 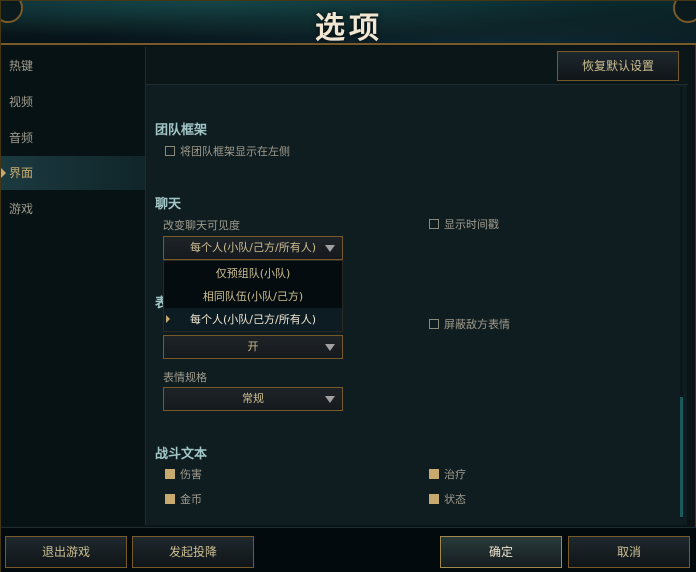 What do you see at coordinates (349, 28) in the screenshot?
I see `window-title: 选项` at bounding box center [349, 28].